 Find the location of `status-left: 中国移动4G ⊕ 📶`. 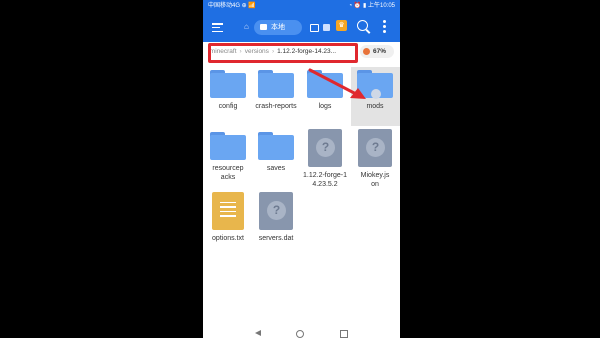

status-left: 中国移动4G ⊕ 📶 is located at coordinates (232, 6).